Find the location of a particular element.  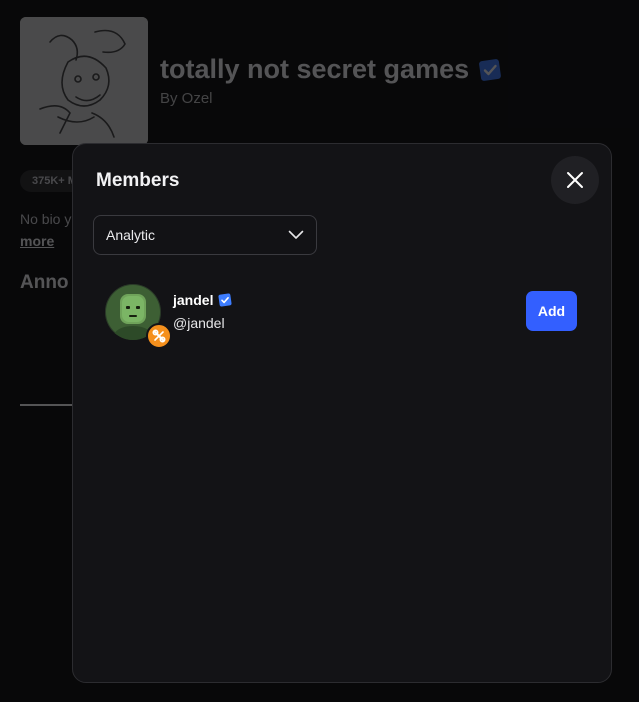

close-button is located at coordinates (575, 180).